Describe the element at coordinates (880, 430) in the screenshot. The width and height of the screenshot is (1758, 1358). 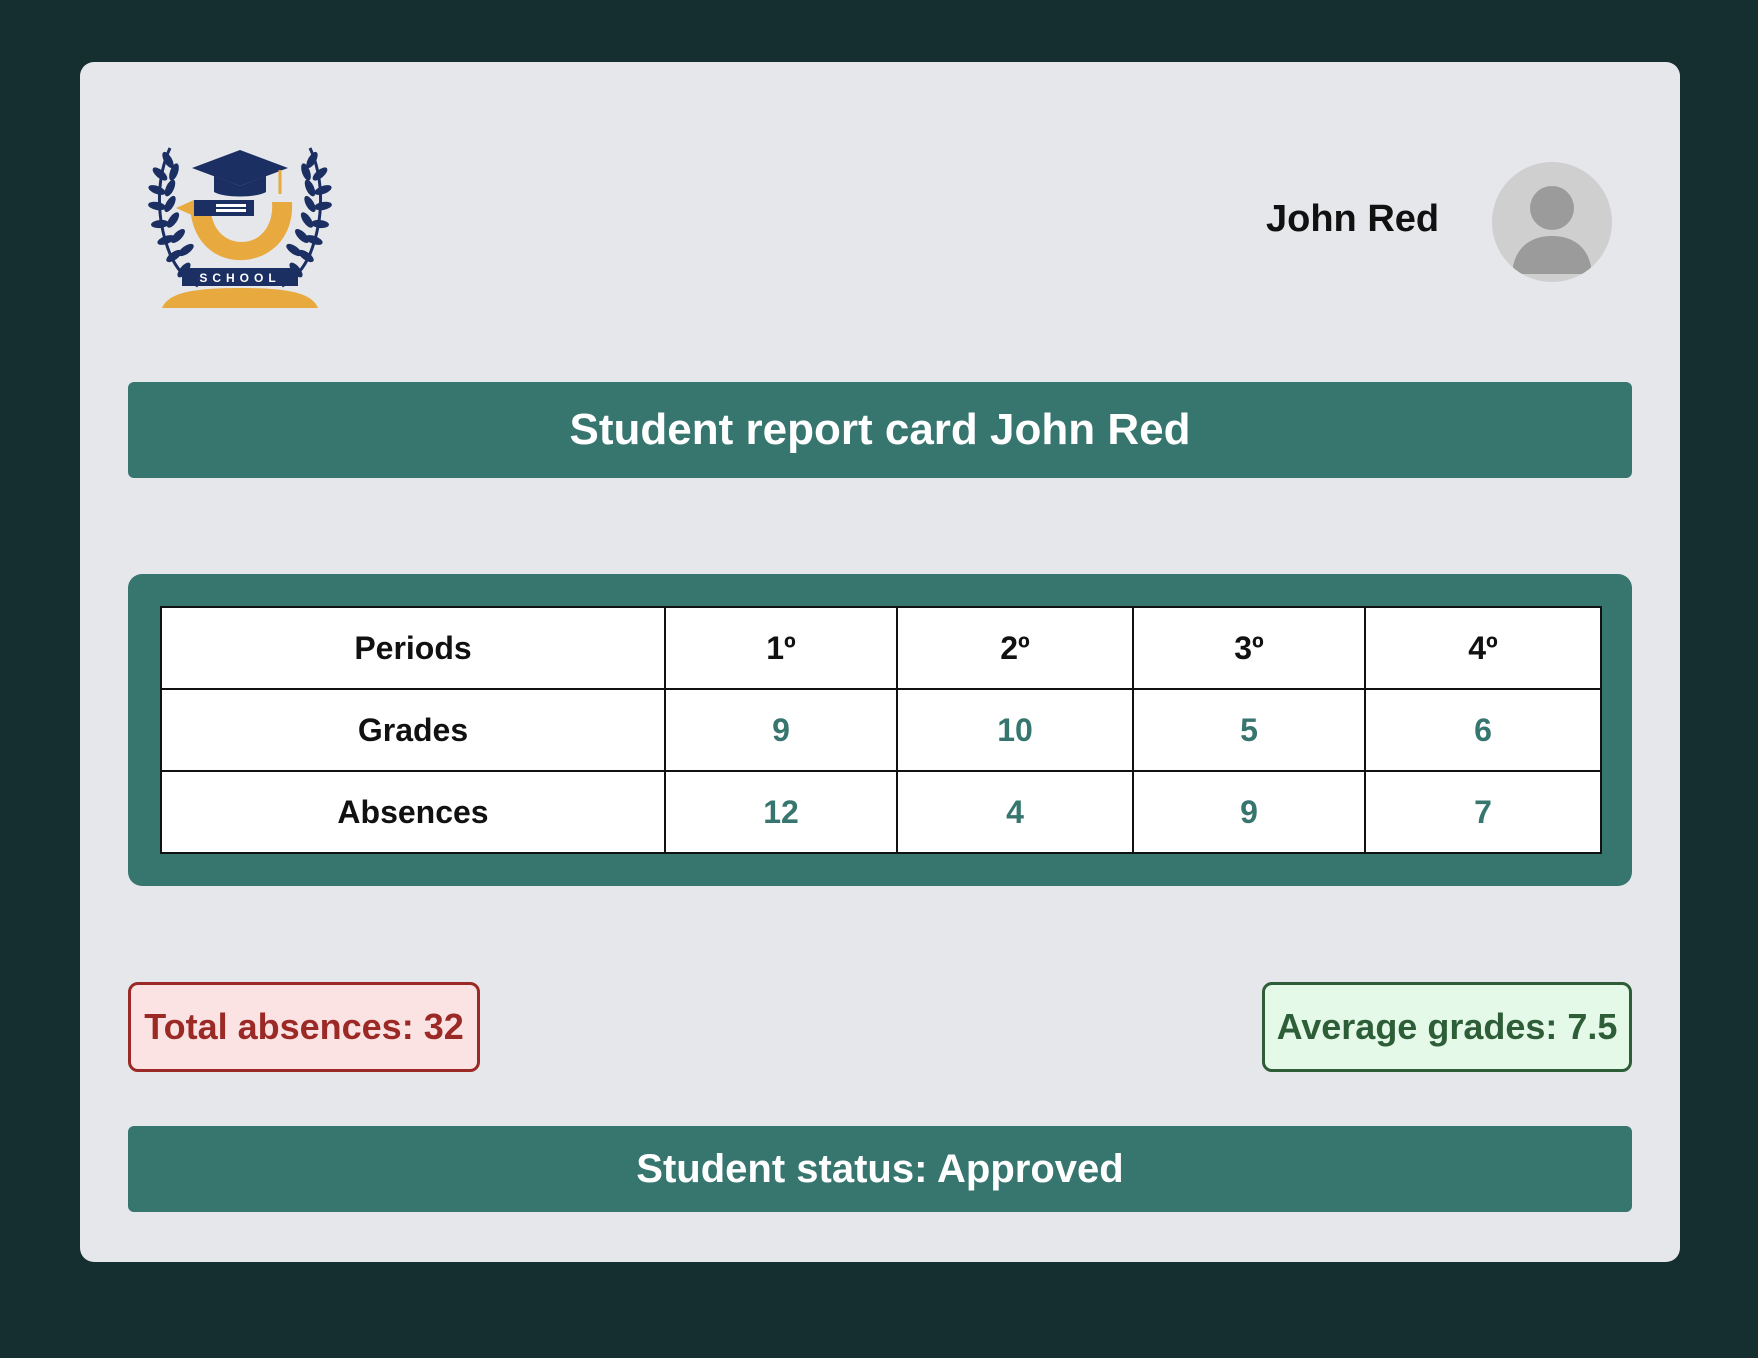
I see `report-title: Student report card John Red` at that location.